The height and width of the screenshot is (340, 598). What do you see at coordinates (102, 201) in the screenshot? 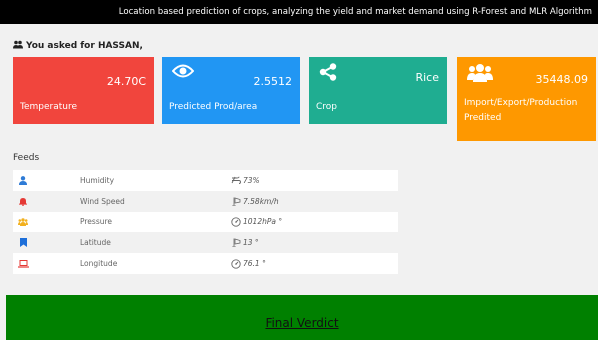
I see `feed-name: Wind Speed` at bounding box center [102, 201].